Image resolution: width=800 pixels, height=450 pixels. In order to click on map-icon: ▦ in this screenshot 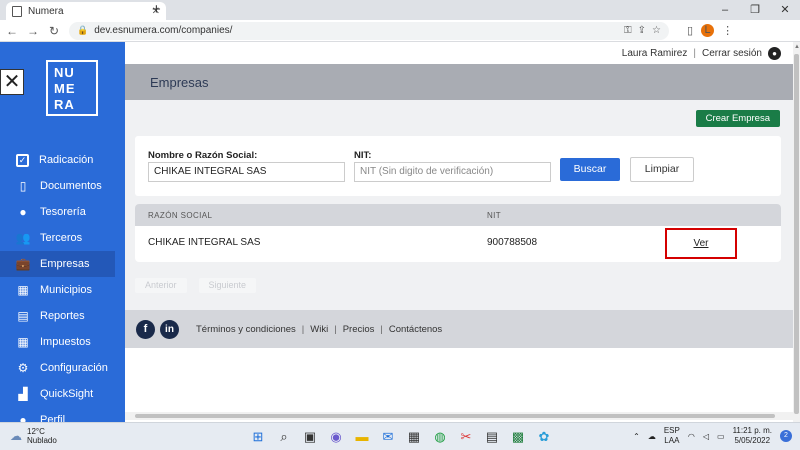, I will do `click(23, 290)`.